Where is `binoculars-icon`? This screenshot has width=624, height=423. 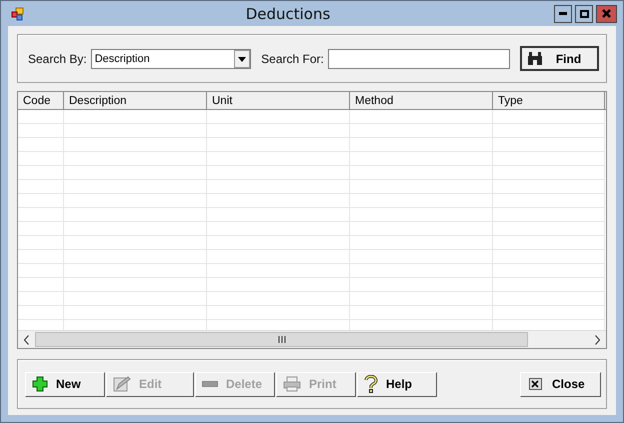 binoculars-icon is located at coordinates (535, 58).